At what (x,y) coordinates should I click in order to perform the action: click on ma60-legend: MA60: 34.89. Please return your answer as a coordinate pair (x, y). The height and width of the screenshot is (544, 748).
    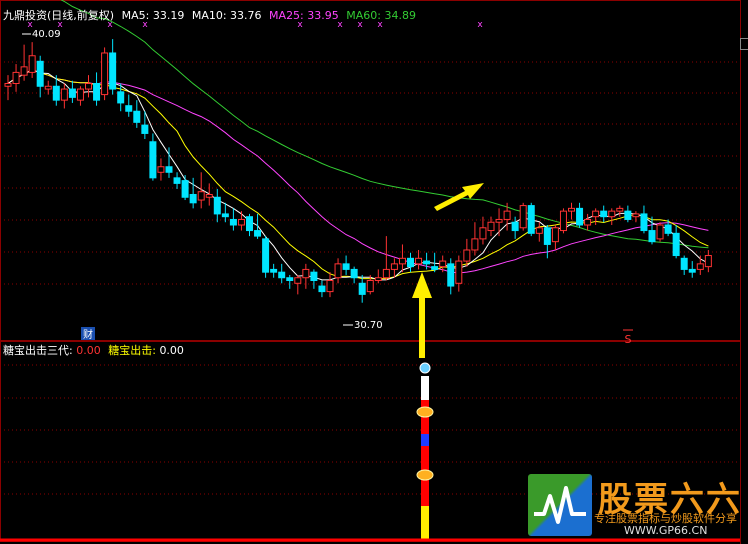
    Looking at the image, I should click on (381, 15).